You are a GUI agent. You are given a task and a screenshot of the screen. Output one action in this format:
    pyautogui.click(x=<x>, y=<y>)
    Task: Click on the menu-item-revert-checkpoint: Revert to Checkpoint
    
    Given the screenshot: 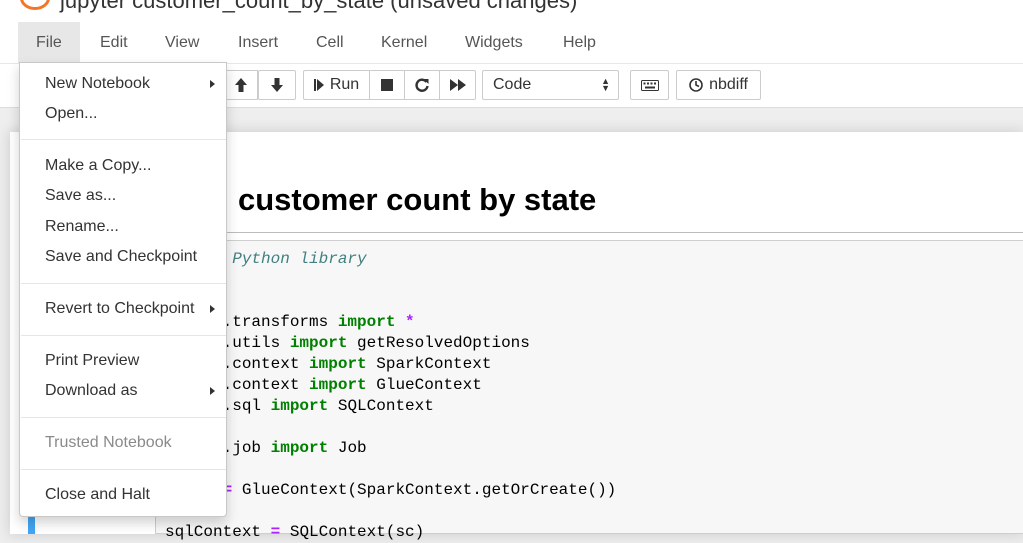 What is the action you would take?
    pyautogui.click(x=123, y=309)
    